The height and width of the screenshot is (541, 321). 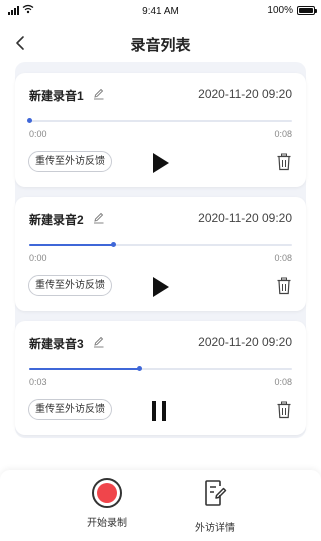 I want to click on status-bar: 9:41 AM 100%, so click(x=160, y=11).